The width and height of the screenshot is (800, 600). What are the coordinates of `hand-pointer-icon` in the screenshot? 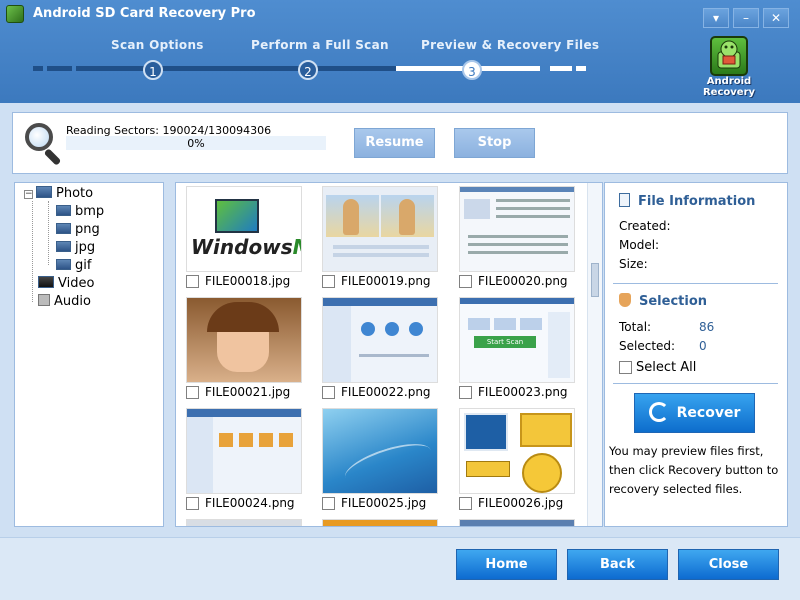 It's located at (625, 300).